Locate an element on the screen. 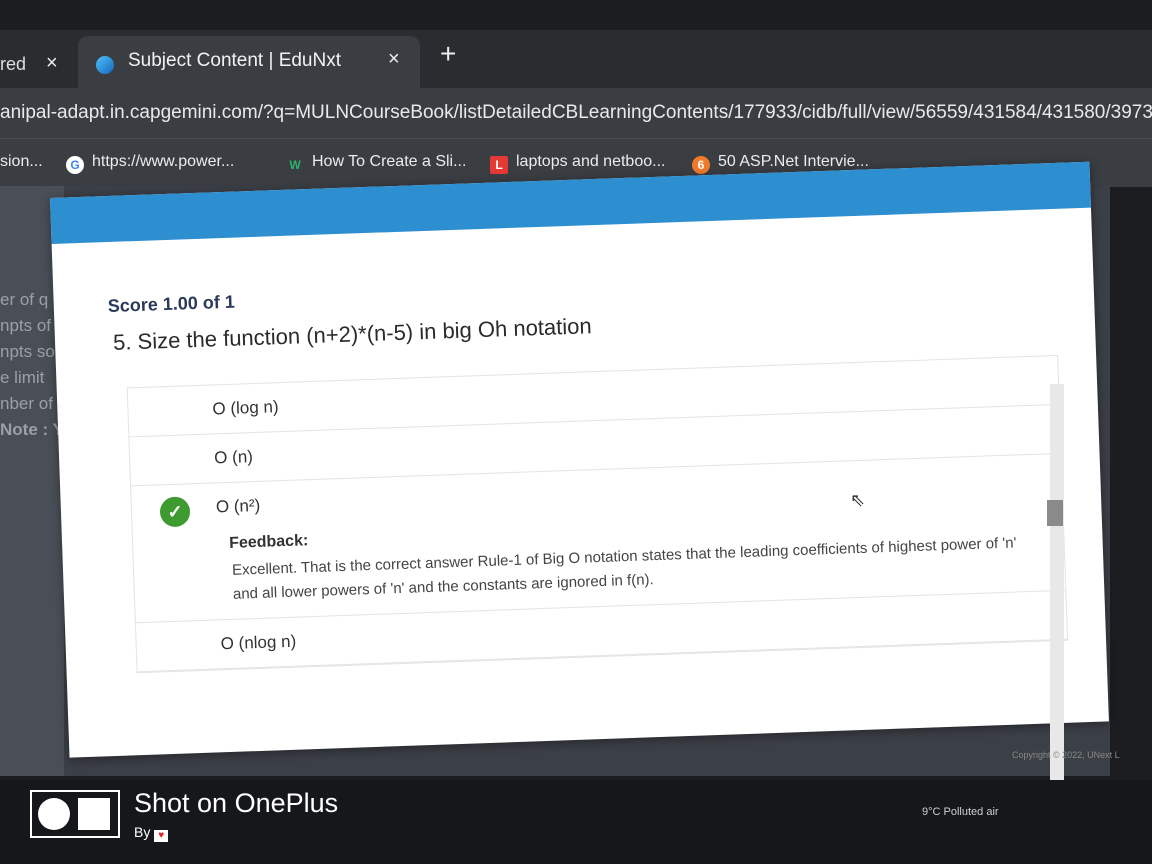 The height and width of the screenshot is (864, 1152). background-text: e limit is located at coordinates (22, 377).